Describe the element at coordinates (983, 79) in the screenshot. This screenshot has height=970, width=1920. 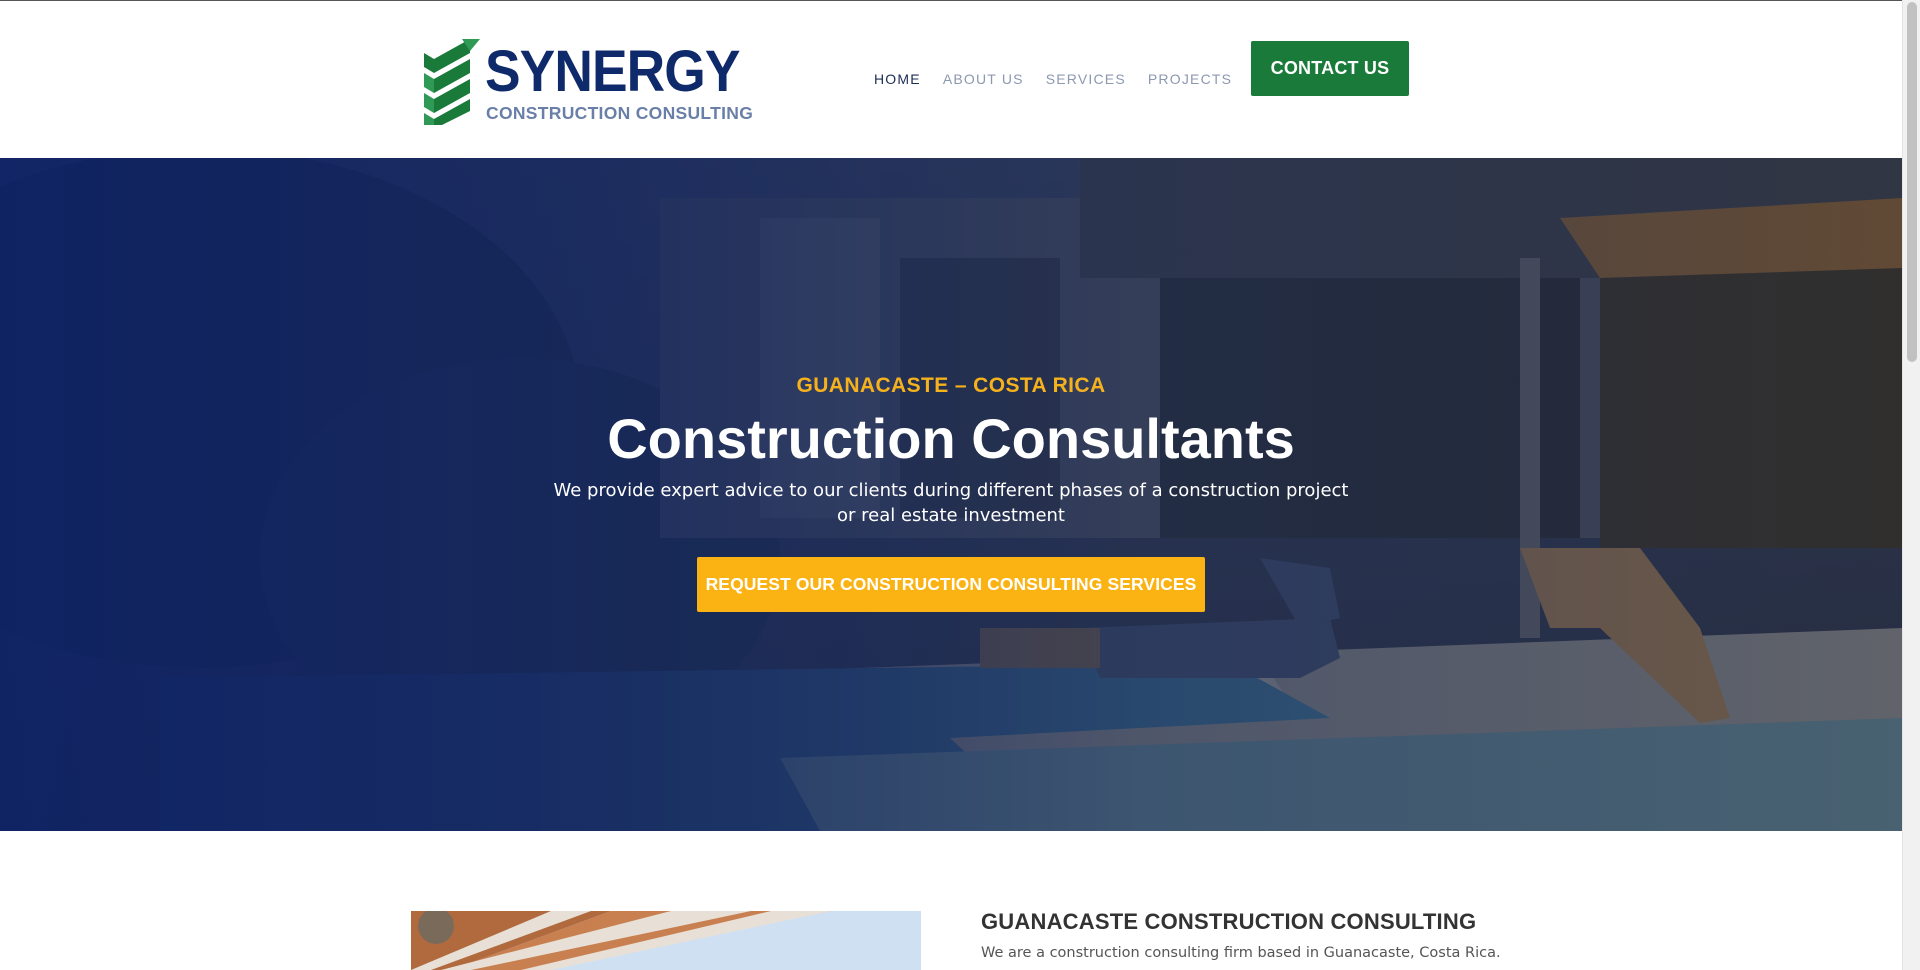
I see `nav-item-about-us: ABOUT US` at that location.